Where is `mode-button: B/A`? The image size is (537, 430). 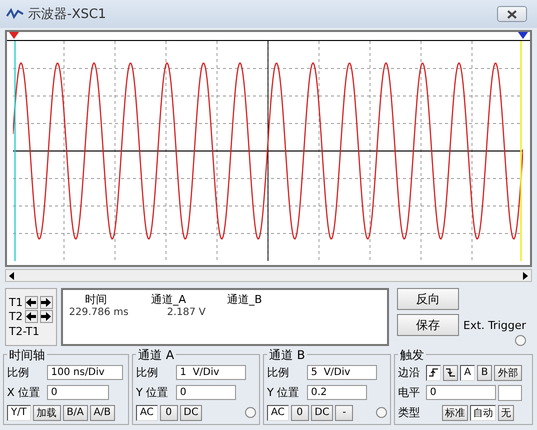
mode-button: B/A is located at coordinates (75, 412).